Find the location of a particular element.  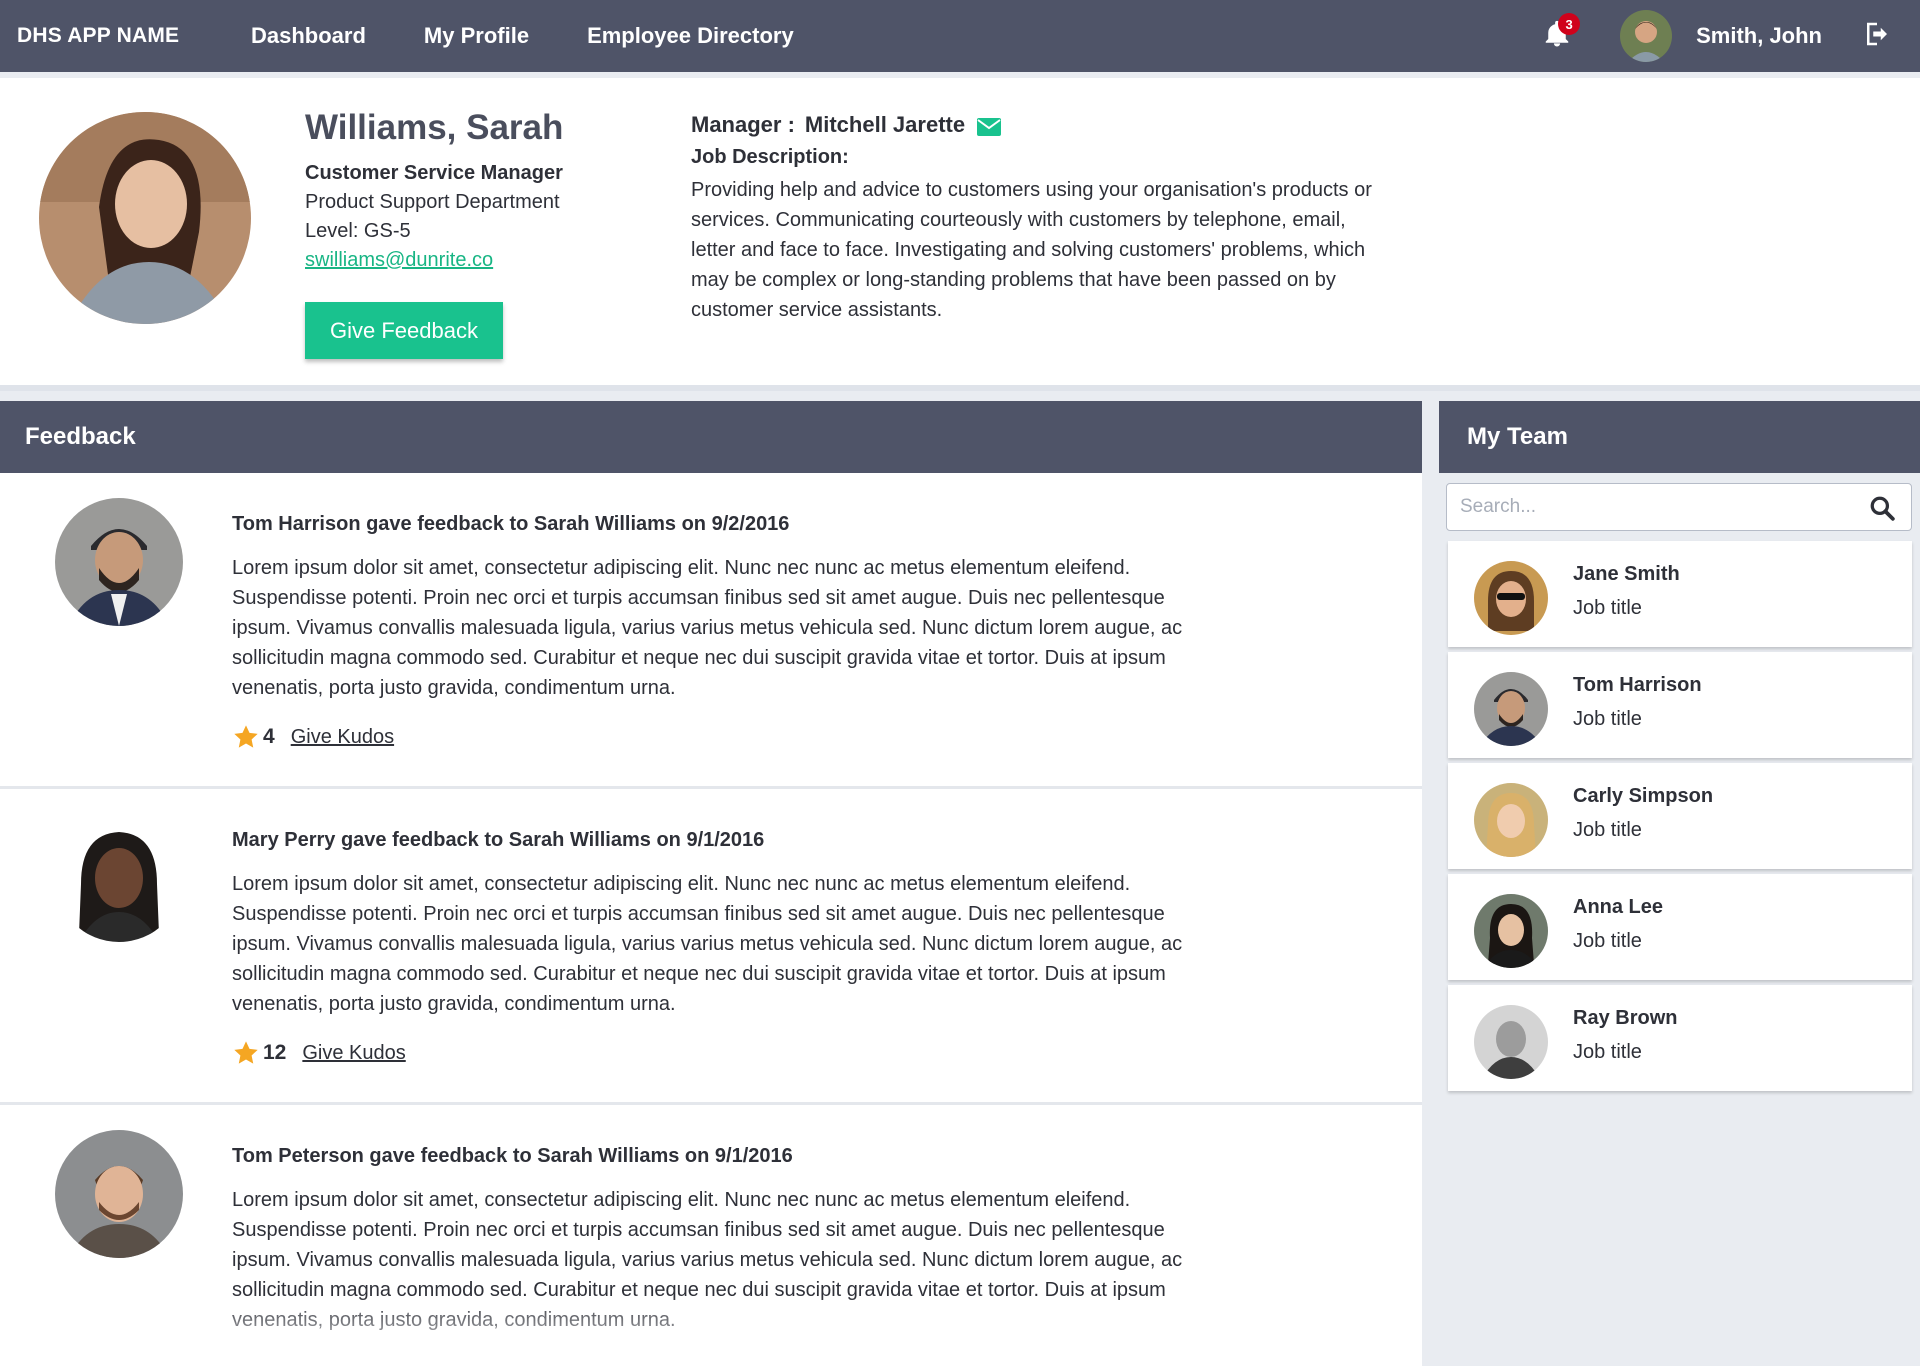

notification-count-badge: 3 is located at coordinates (1569, 24).